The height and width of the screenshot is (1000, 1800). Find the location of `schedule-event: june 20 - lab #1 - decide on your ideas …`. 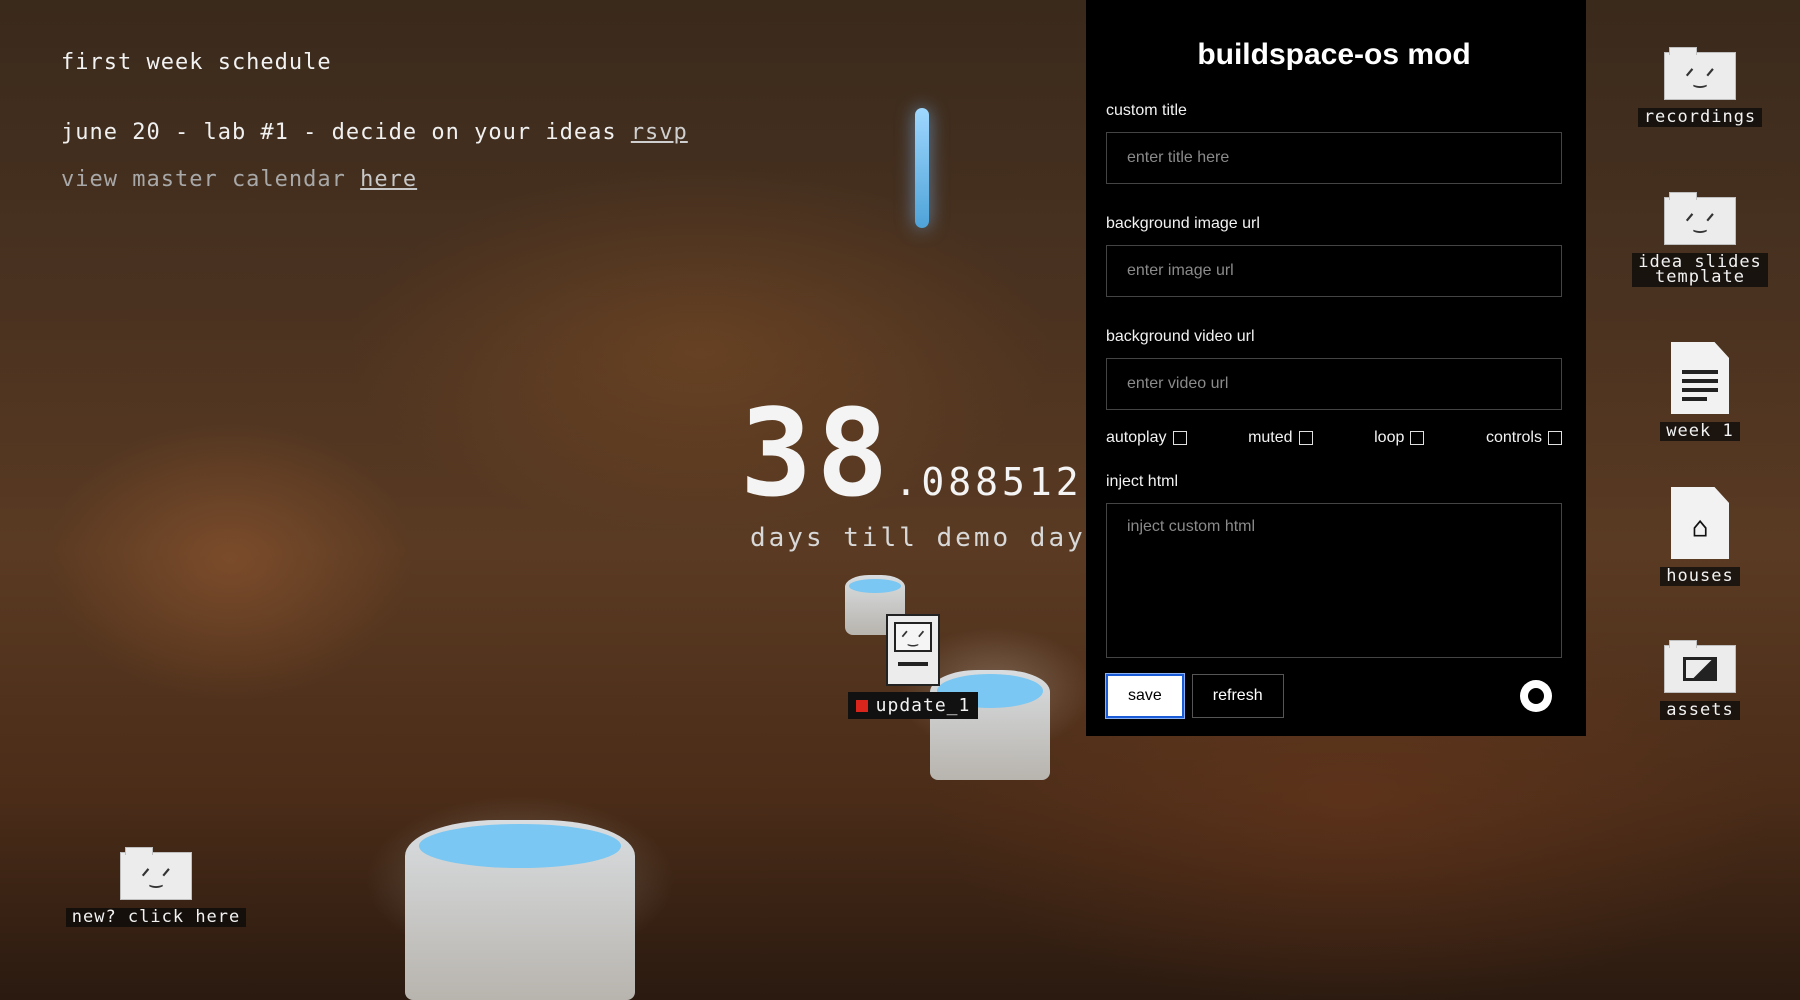

schedule-event: june 20 - lab #1 - decide on your ideas … is located at coordinates (374, 132).